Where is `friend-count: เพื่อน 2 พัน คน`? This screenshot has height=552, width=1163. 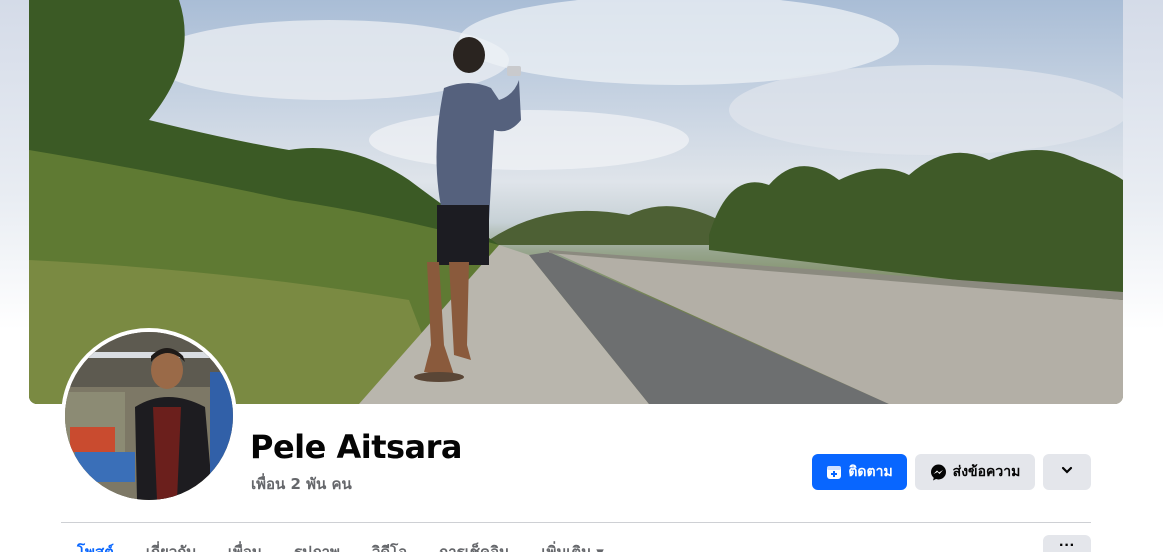
friend-count: เพื่อน 2 พัน คน is located at coordinates (301, 484).